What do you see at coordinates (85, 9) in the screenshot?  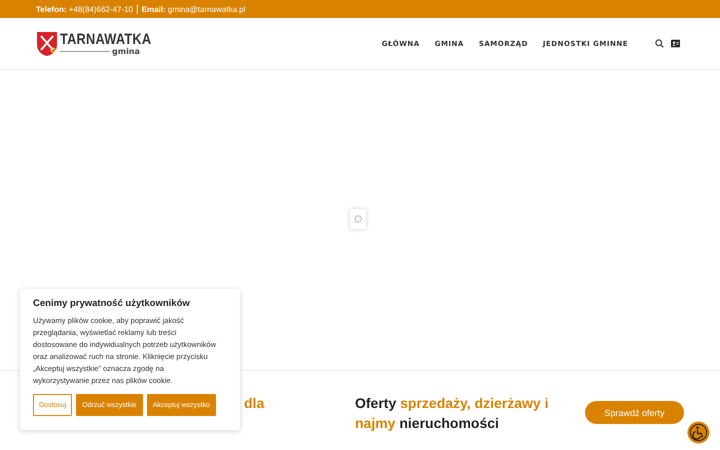 I see `phone-text: Telefon: +48(84)662-47-10` at bounding box center [85, 9].